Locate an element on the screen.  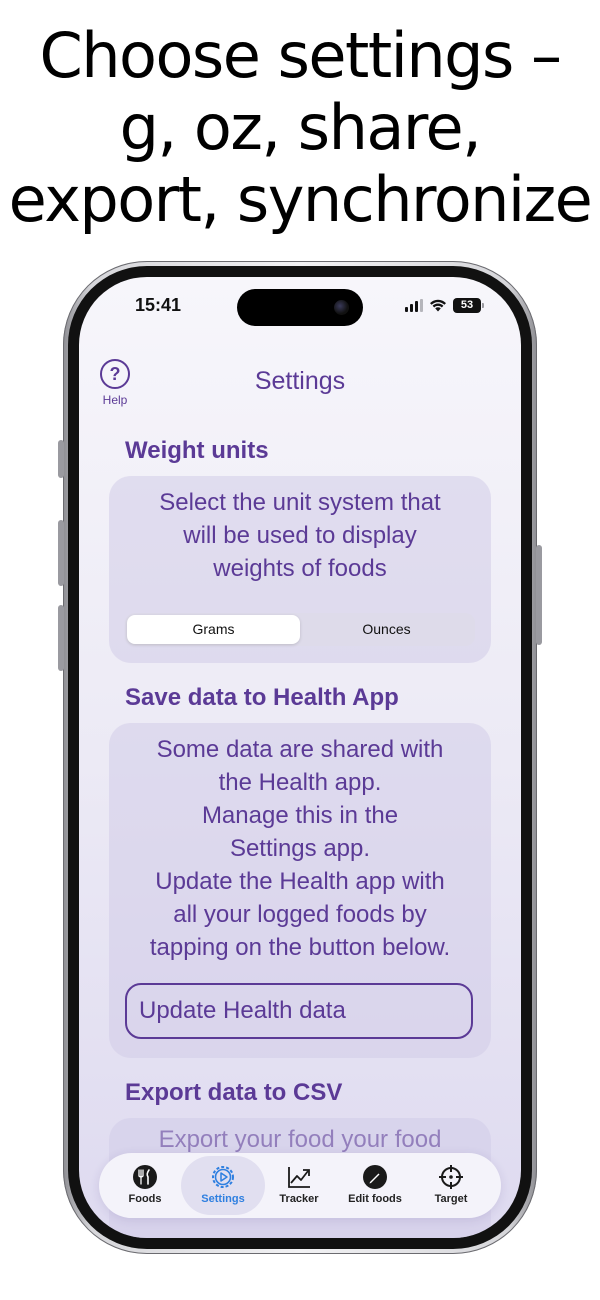
power-button is located at coordinates (539, 595).